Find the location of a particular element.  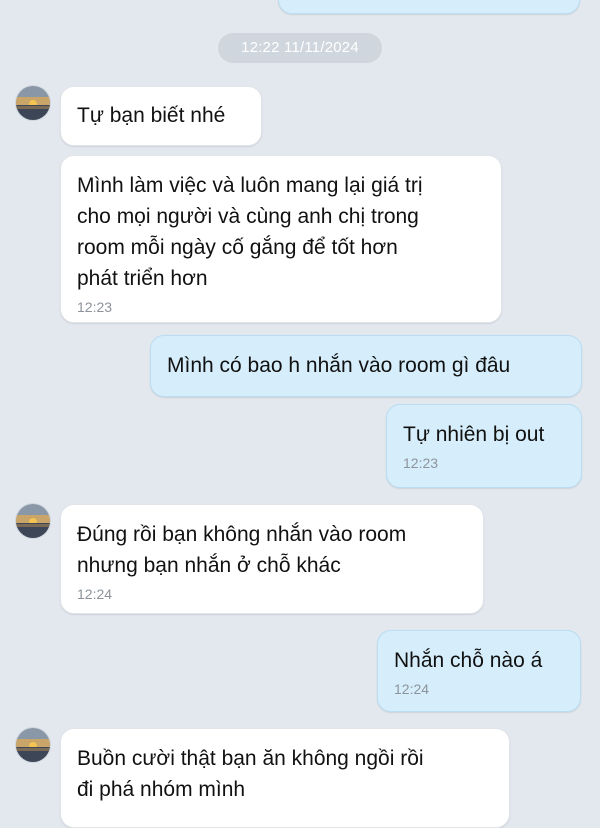

message-bubble-outgoing: Mình có bao h nhắn vào room gì đâu is located at coordinates (366, 366).